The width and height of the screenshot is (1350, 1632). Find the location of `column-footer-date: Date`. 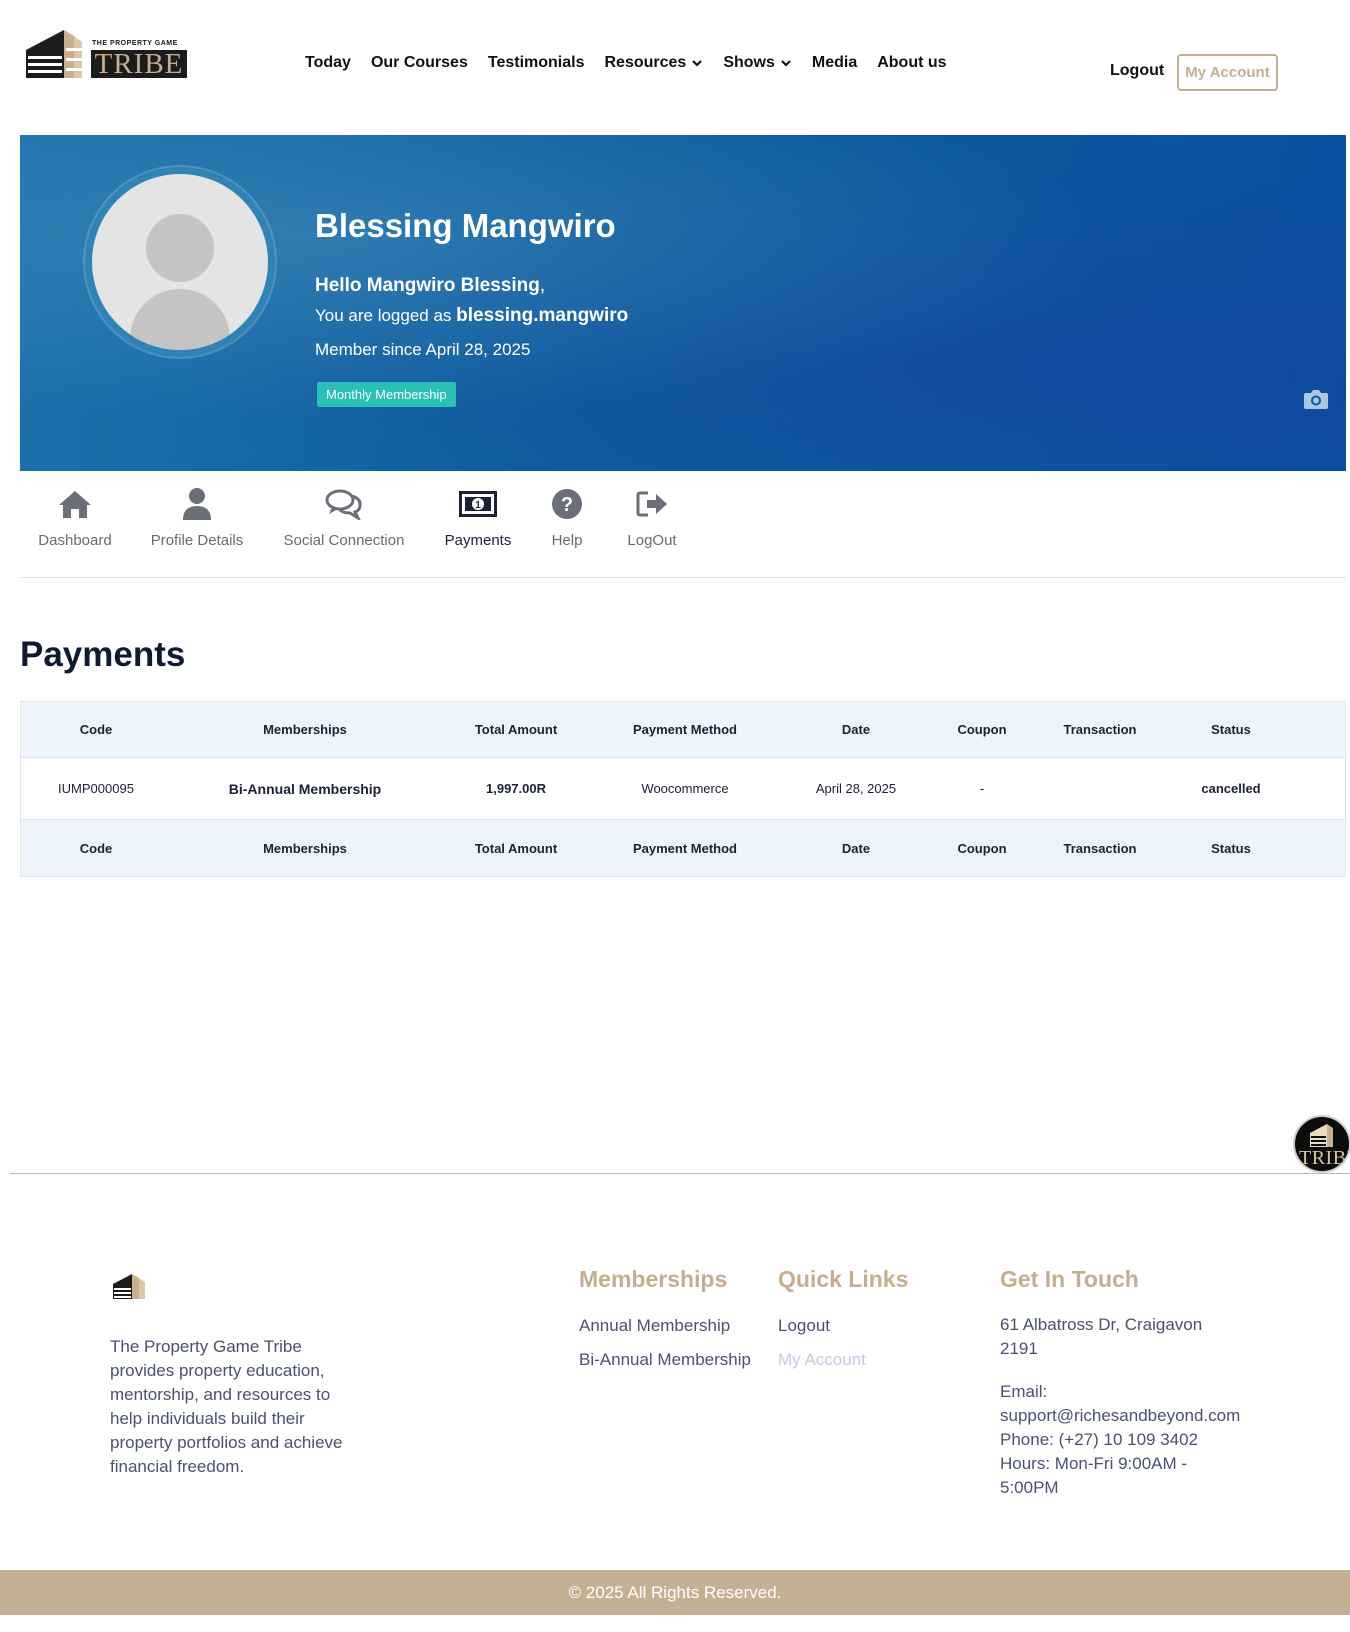

column-footer-date: Date is located at coordinates (856, 848).